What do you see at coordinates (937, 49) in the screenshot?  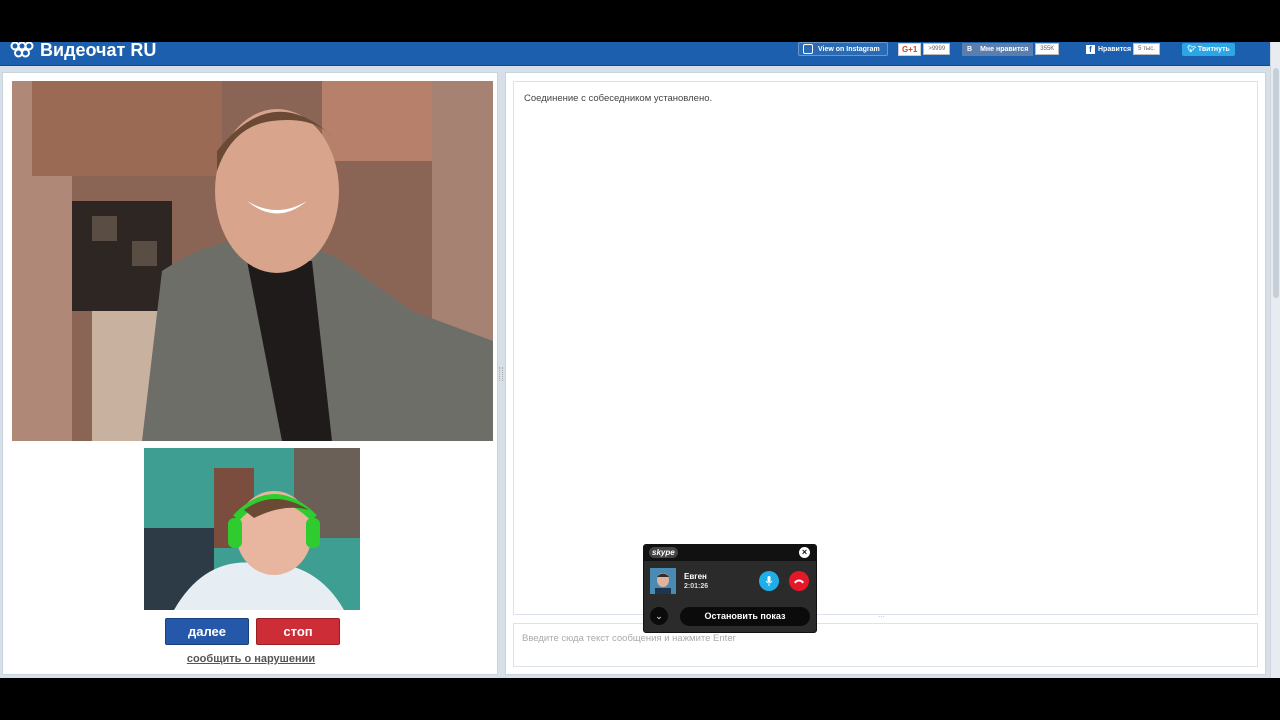 I see `gplus-count: >9999` at bounding box center [937, 49].